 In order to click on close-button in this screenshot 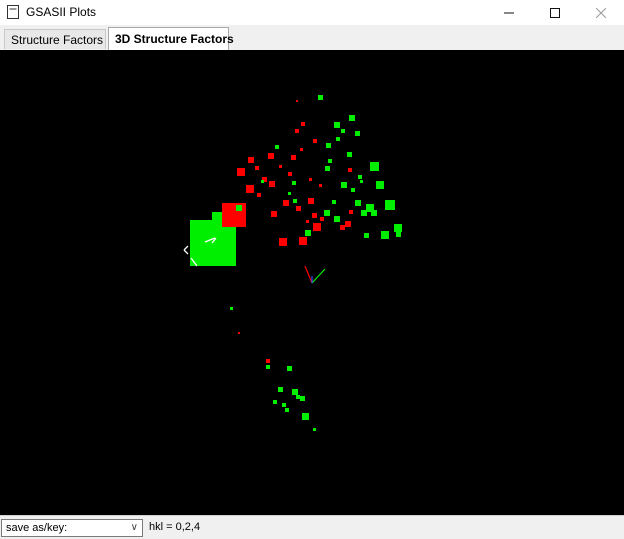, I will do `click(601, 12)`.